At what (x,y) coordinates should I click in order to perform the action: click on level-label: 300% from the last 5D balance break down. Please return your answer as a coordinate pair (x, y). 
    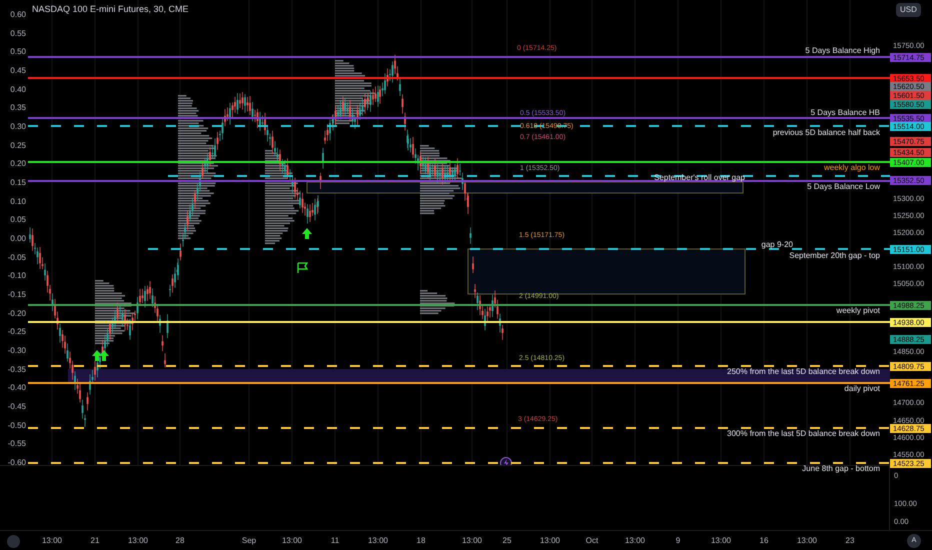
    Looking at the image, I should click on (803, 433).